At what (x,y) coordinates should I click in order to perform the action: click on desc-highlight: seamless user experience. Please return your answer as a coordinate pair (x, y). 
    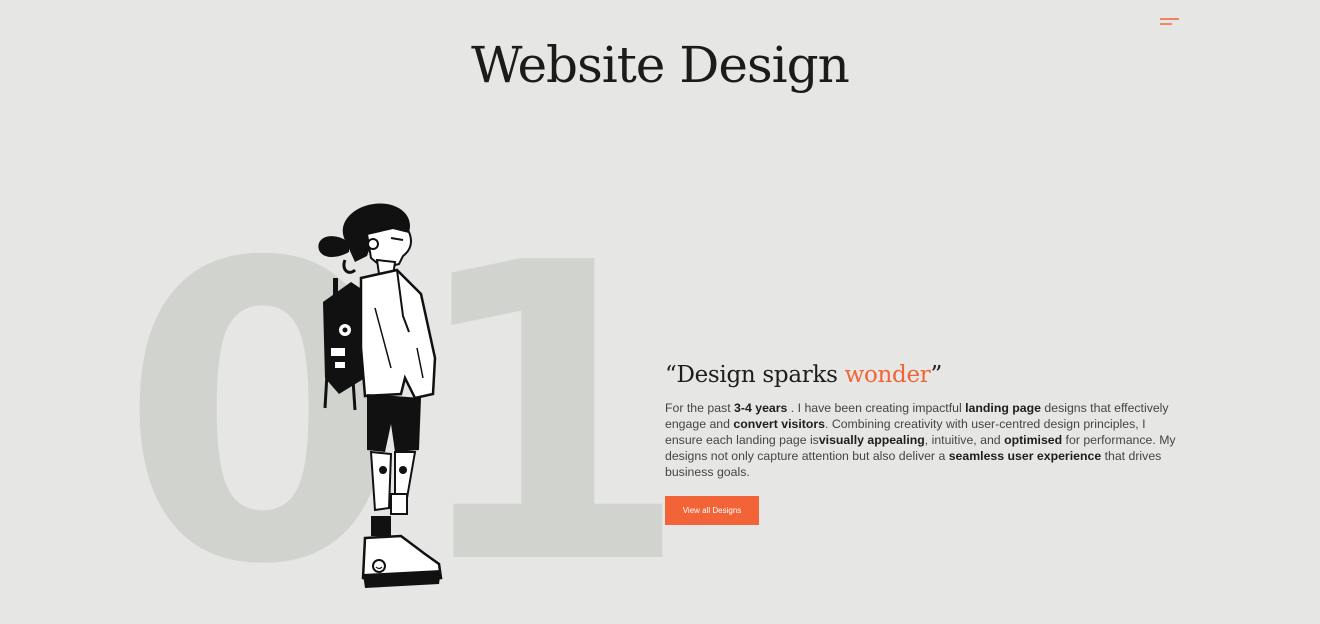
    Looking at the image, I should click on (1025, 456).